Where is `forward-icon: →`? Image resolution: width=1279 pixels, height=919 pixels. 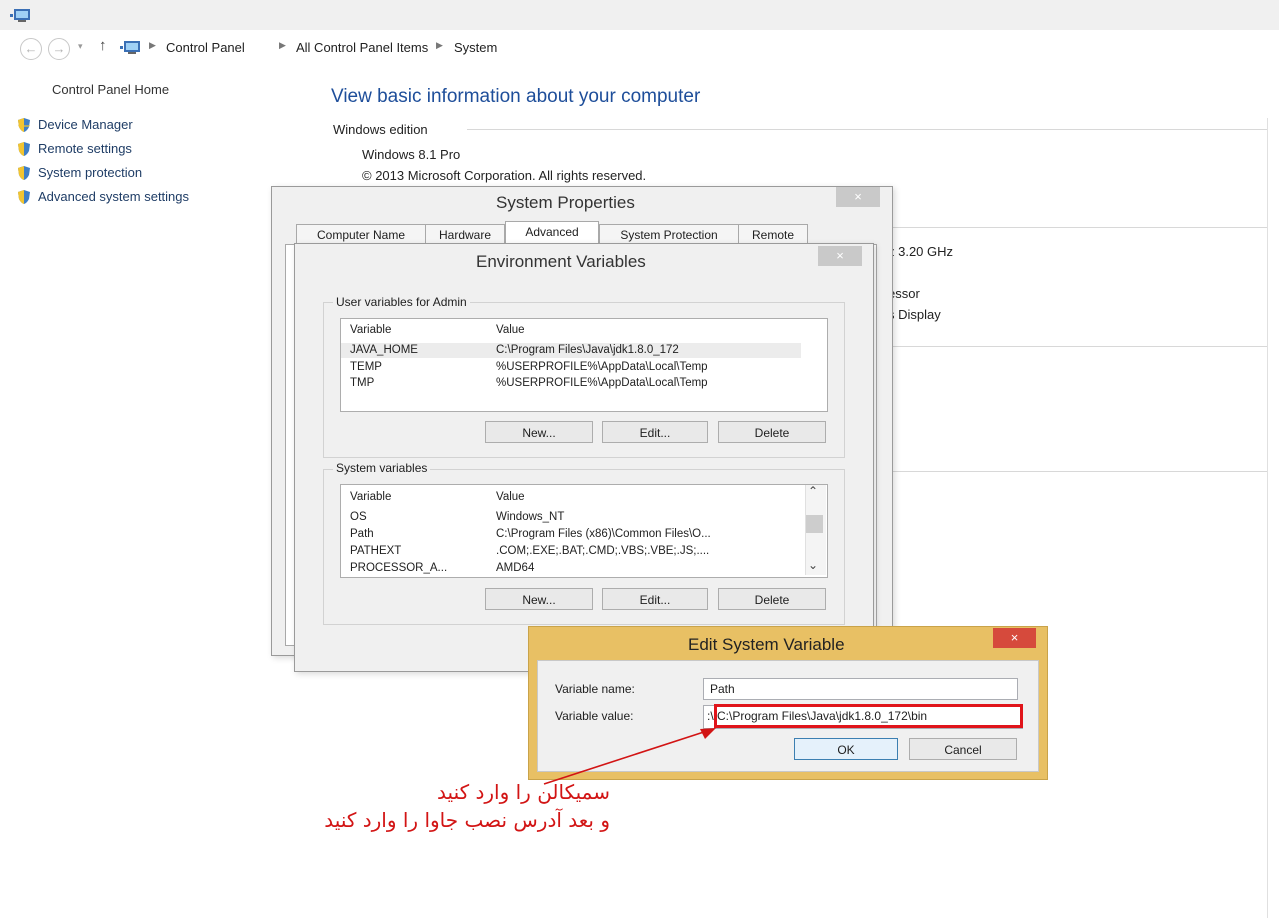
forward-icon: → is located at coordinates (59, 49).